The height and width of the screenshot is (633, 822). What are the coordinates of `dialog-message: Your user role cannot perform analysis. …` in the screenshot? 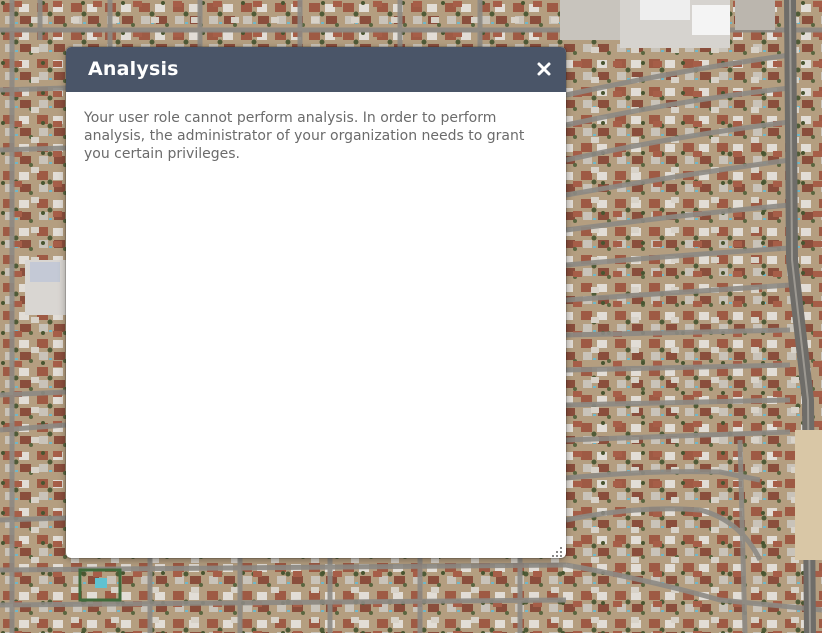 It's located at (304, 136).